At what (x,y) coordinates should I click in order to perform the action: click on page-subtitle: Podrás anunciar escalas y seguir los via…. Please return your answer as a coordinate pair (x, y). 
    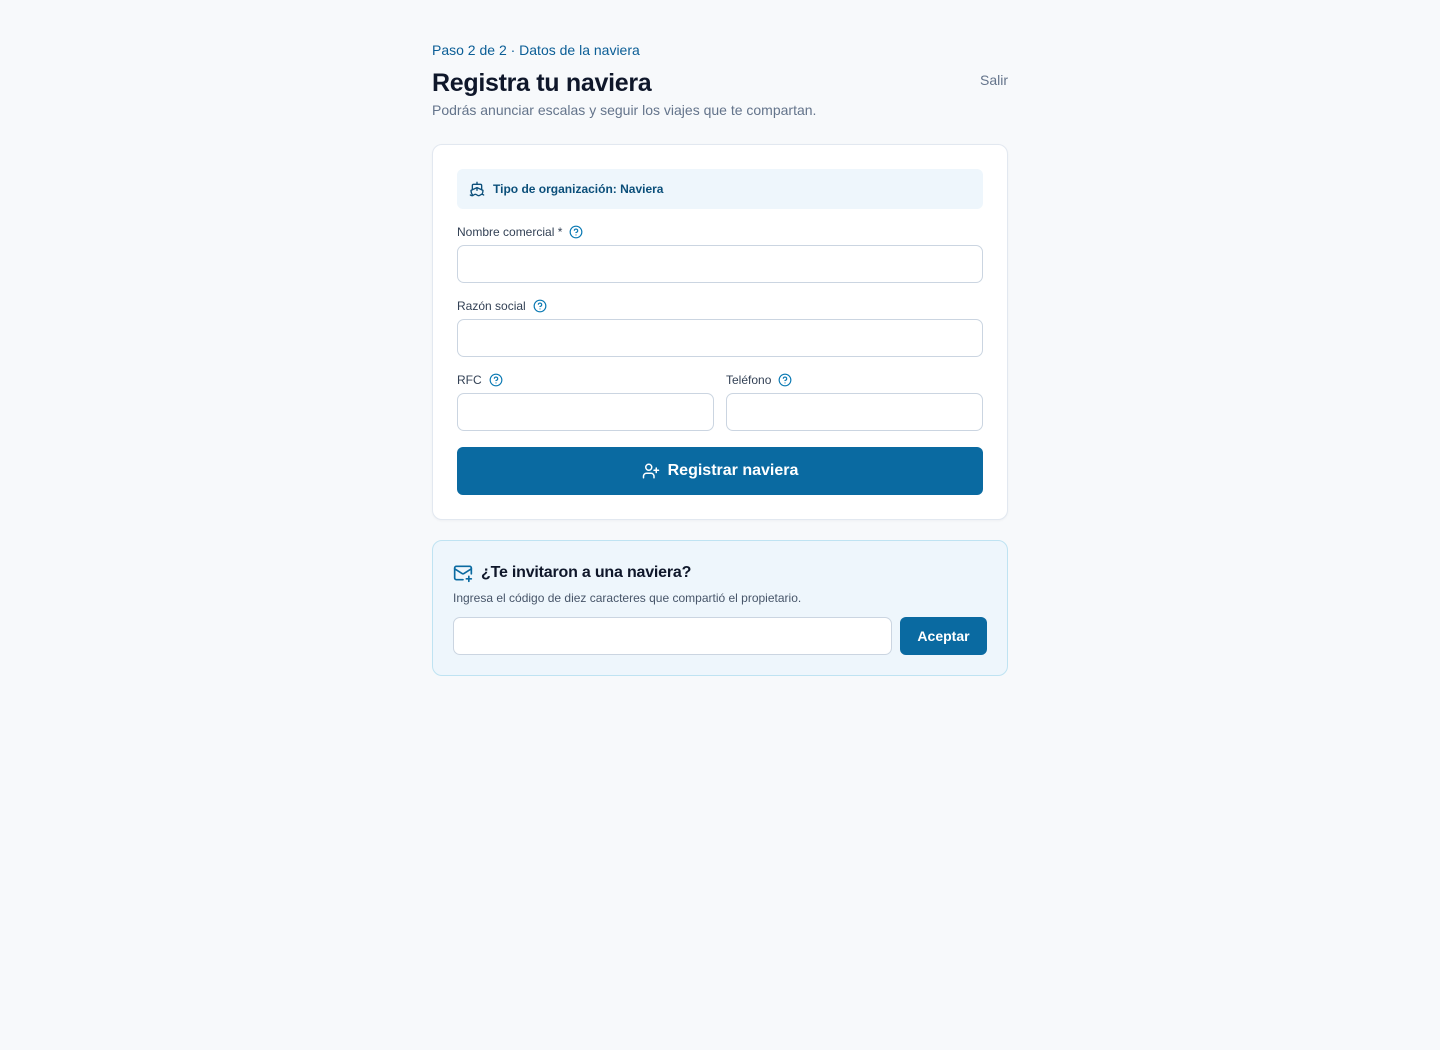
    Looking at the image, I should click on (624, 110).